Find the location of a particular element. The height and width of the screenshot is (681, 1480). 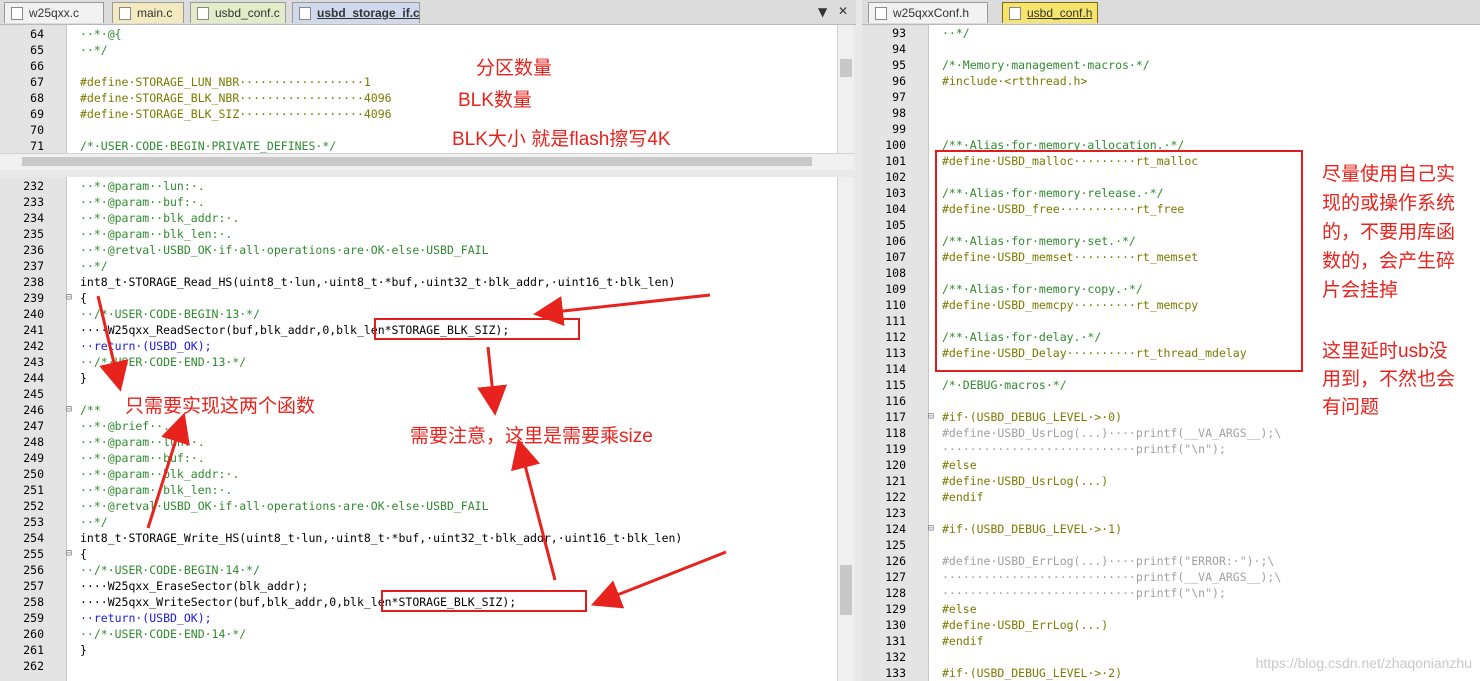

tab-main-c: main.c is located at coordinates (148, 12).